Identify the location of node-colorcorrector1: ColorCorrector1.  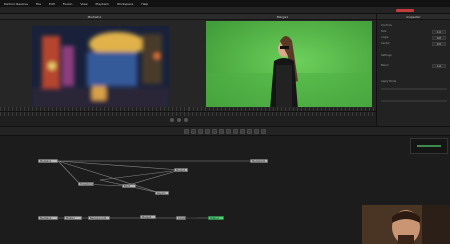
(187, 218).